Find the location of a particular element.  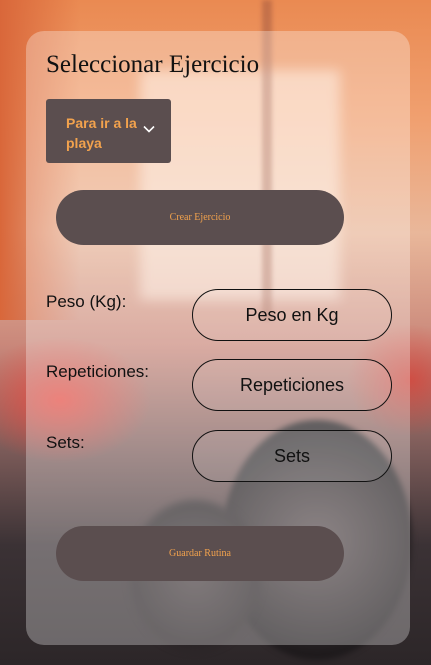

exercise-select: Para ir a la playa is located at coordinates (108, 131).